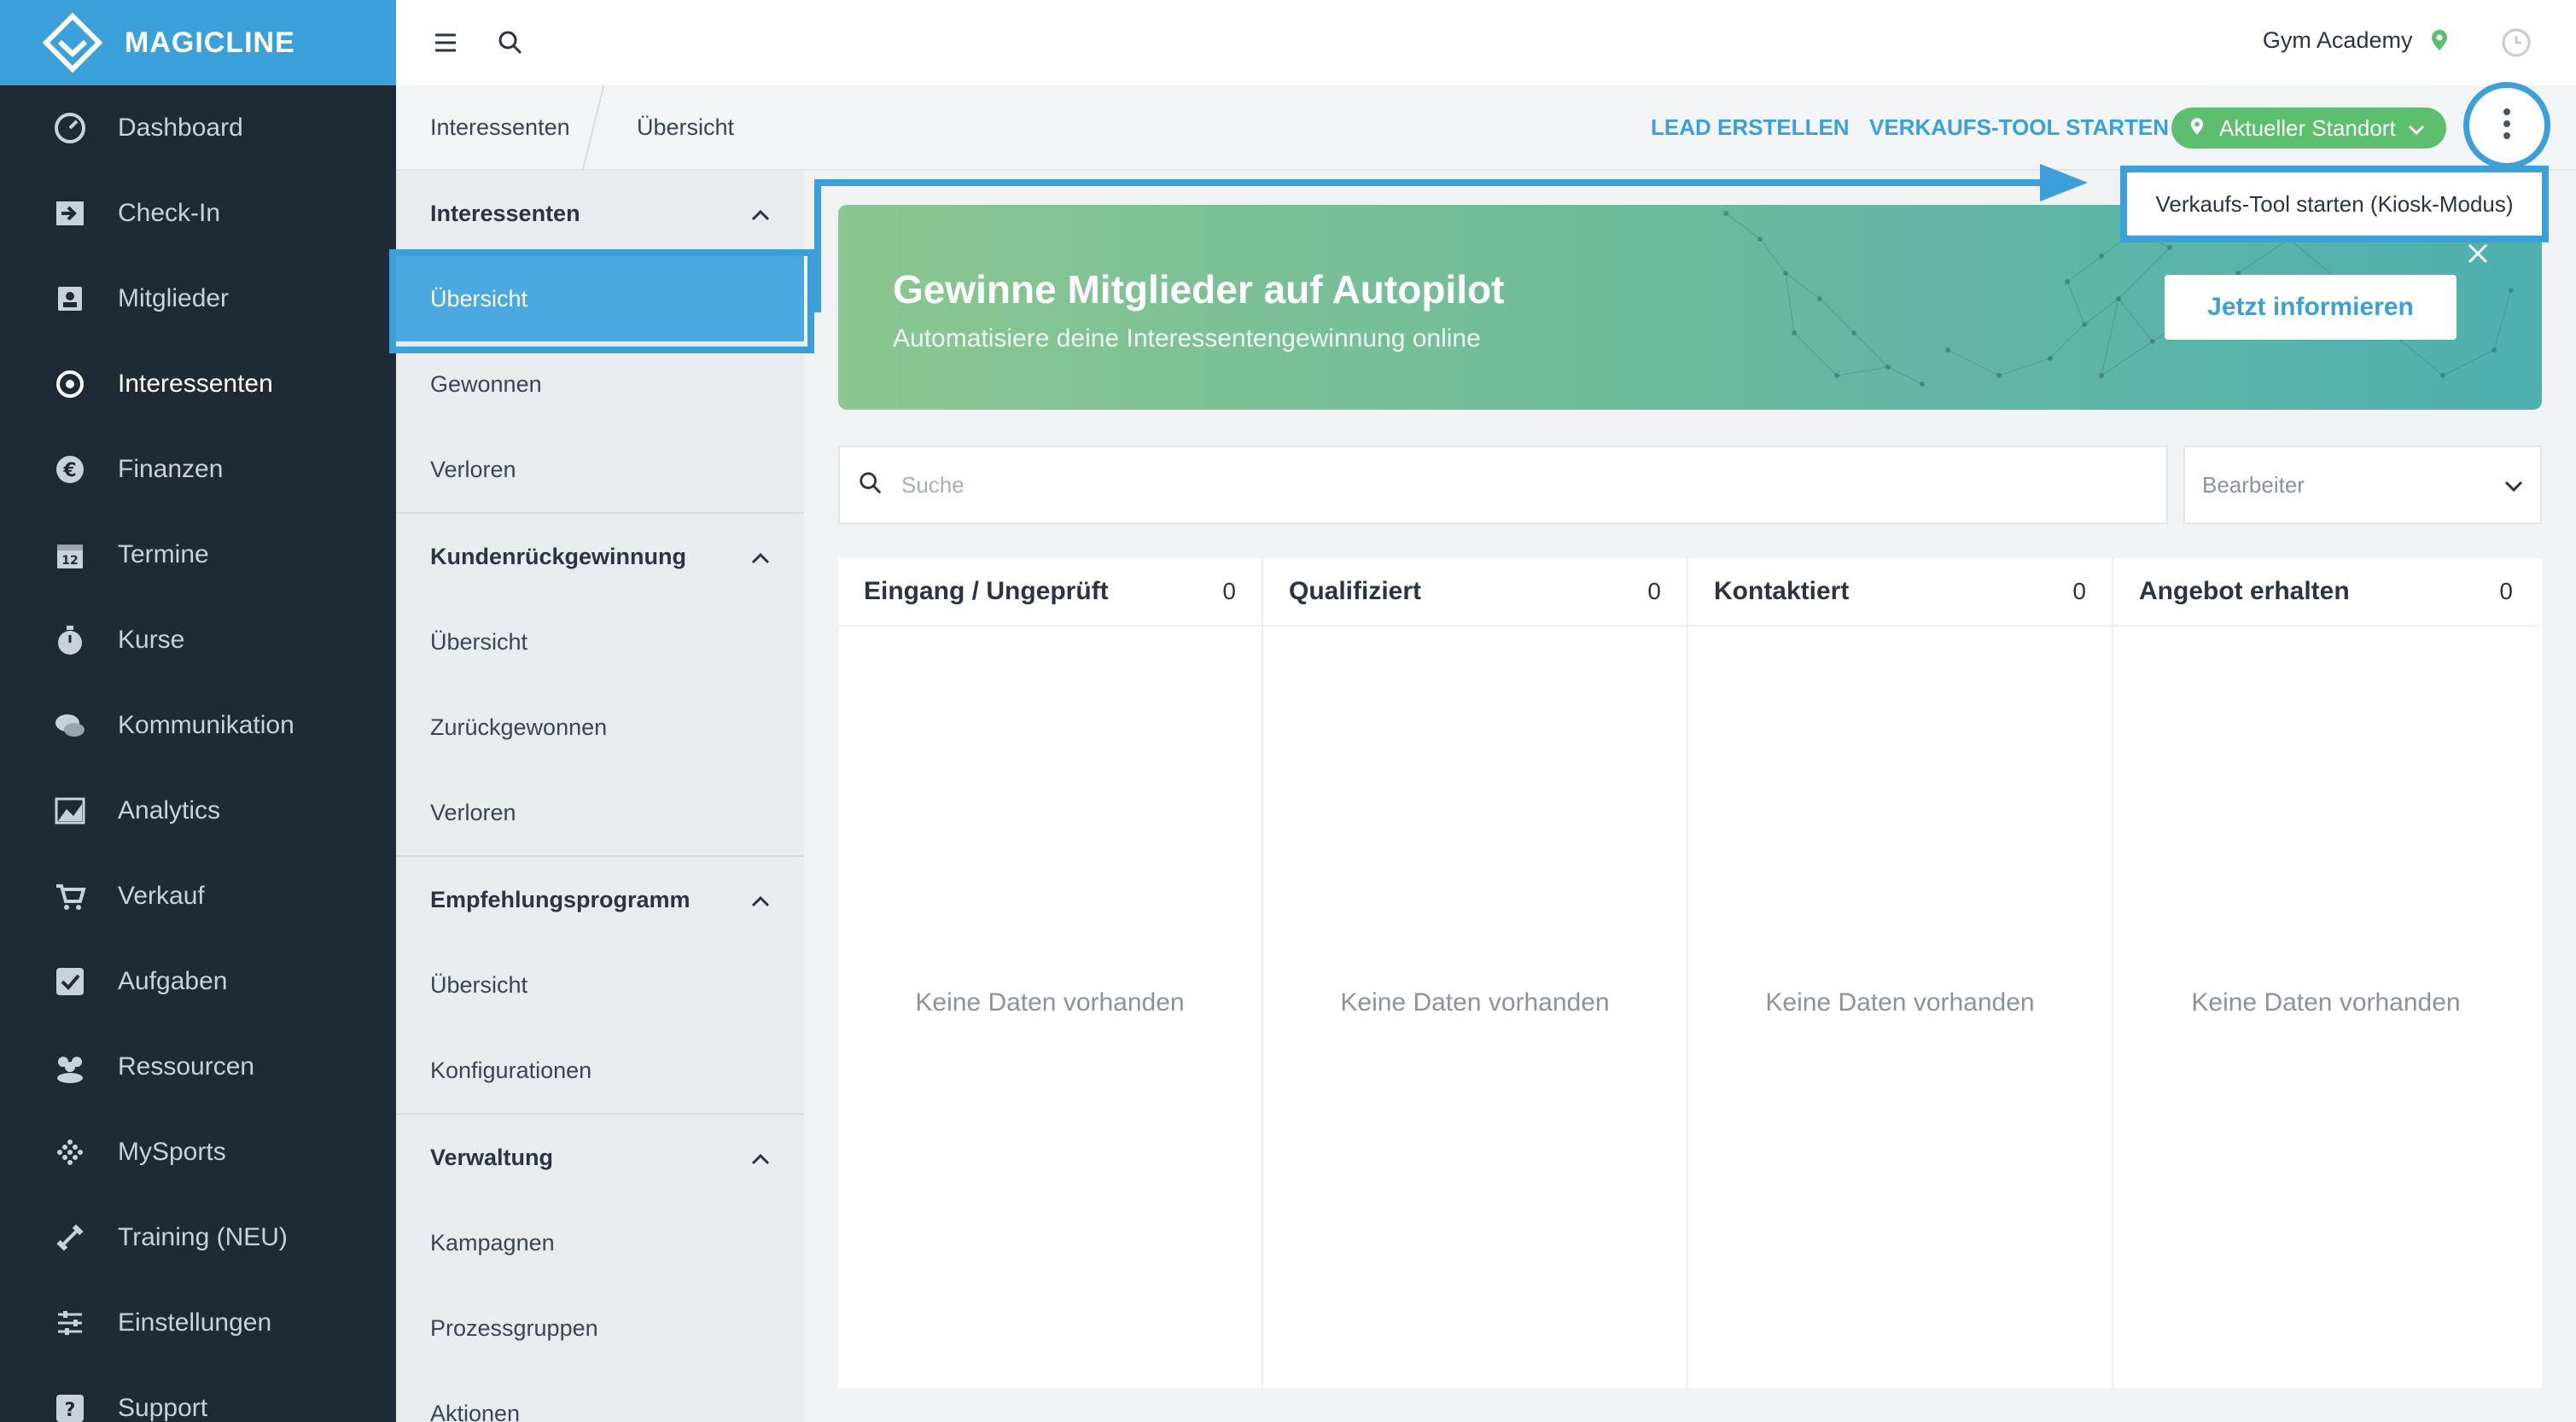 This screenshot has height=1422, width=2576. Describe the element at coordinates (986, 591) in the screenshot. I see `column-title: Eingang / Ungeprüft` at that location.